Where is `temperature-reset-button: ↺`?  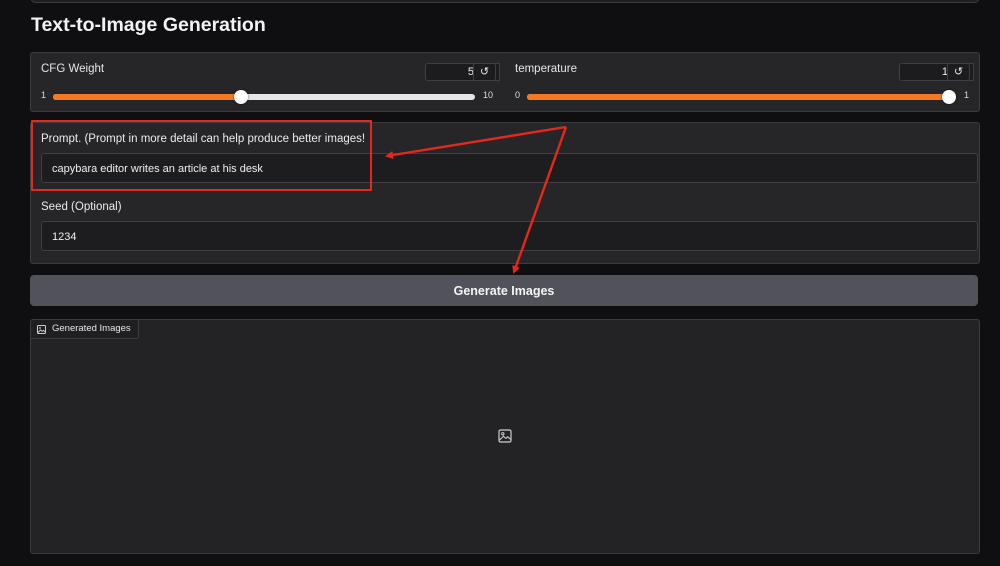 temperature-reset-button: ↺ is located at coordinates (958, 72).